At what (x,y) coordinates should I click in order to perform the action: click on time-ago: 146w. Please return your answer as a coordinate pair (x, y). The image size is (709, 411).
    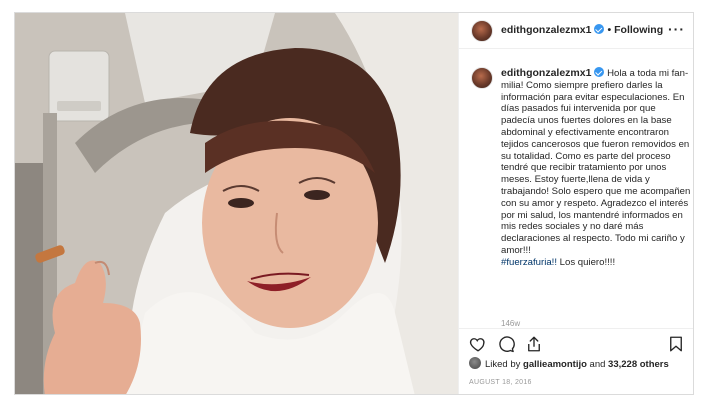
    Looking at the image, I should click on (510, 323).